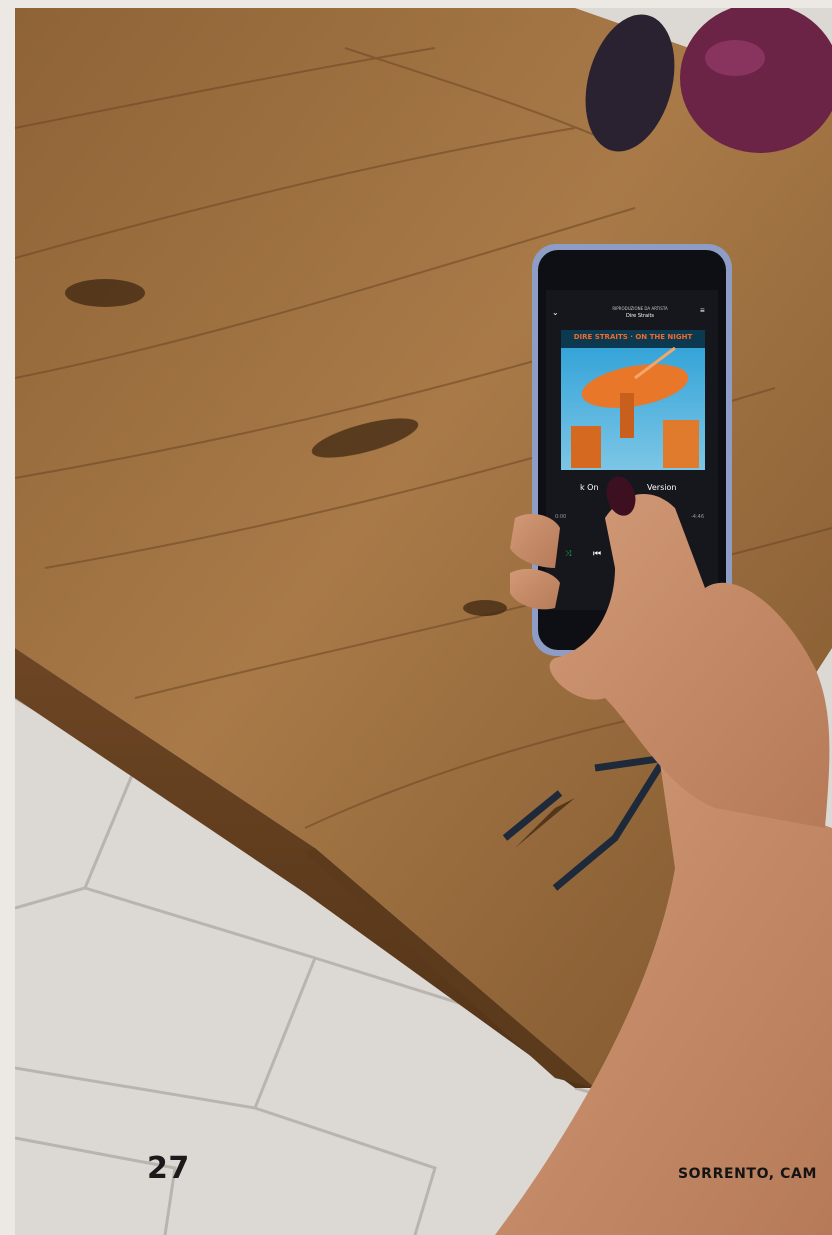  Describe the element at coordinates (597, 553) in the screenshot. I see `previous-icon: ⏮` at that location.